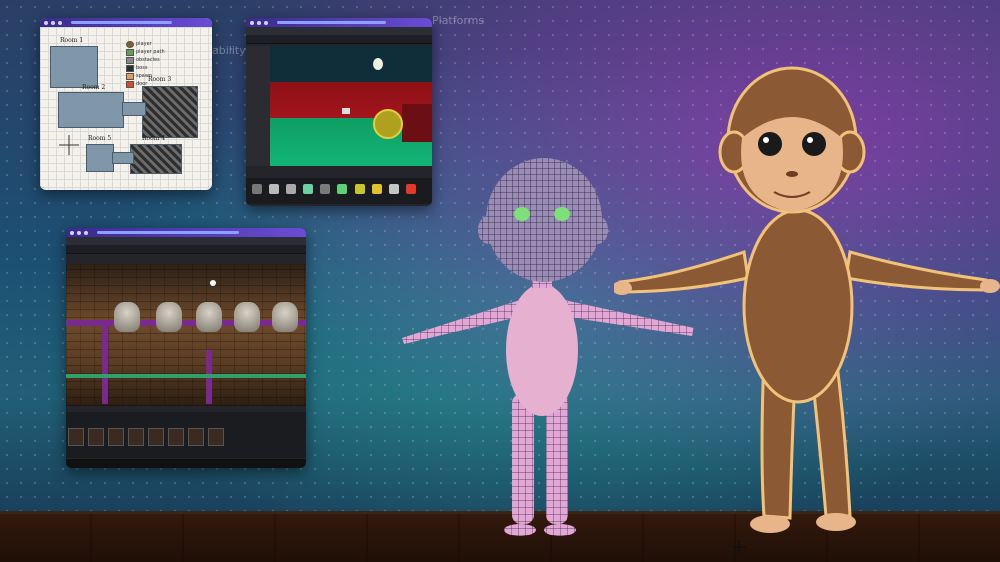 This screenshot has width=1000, height=562. What do you see at coordinates (739, 547) in the screenshot?
I see `crosshair-icon` at bounding box center [739, 547].